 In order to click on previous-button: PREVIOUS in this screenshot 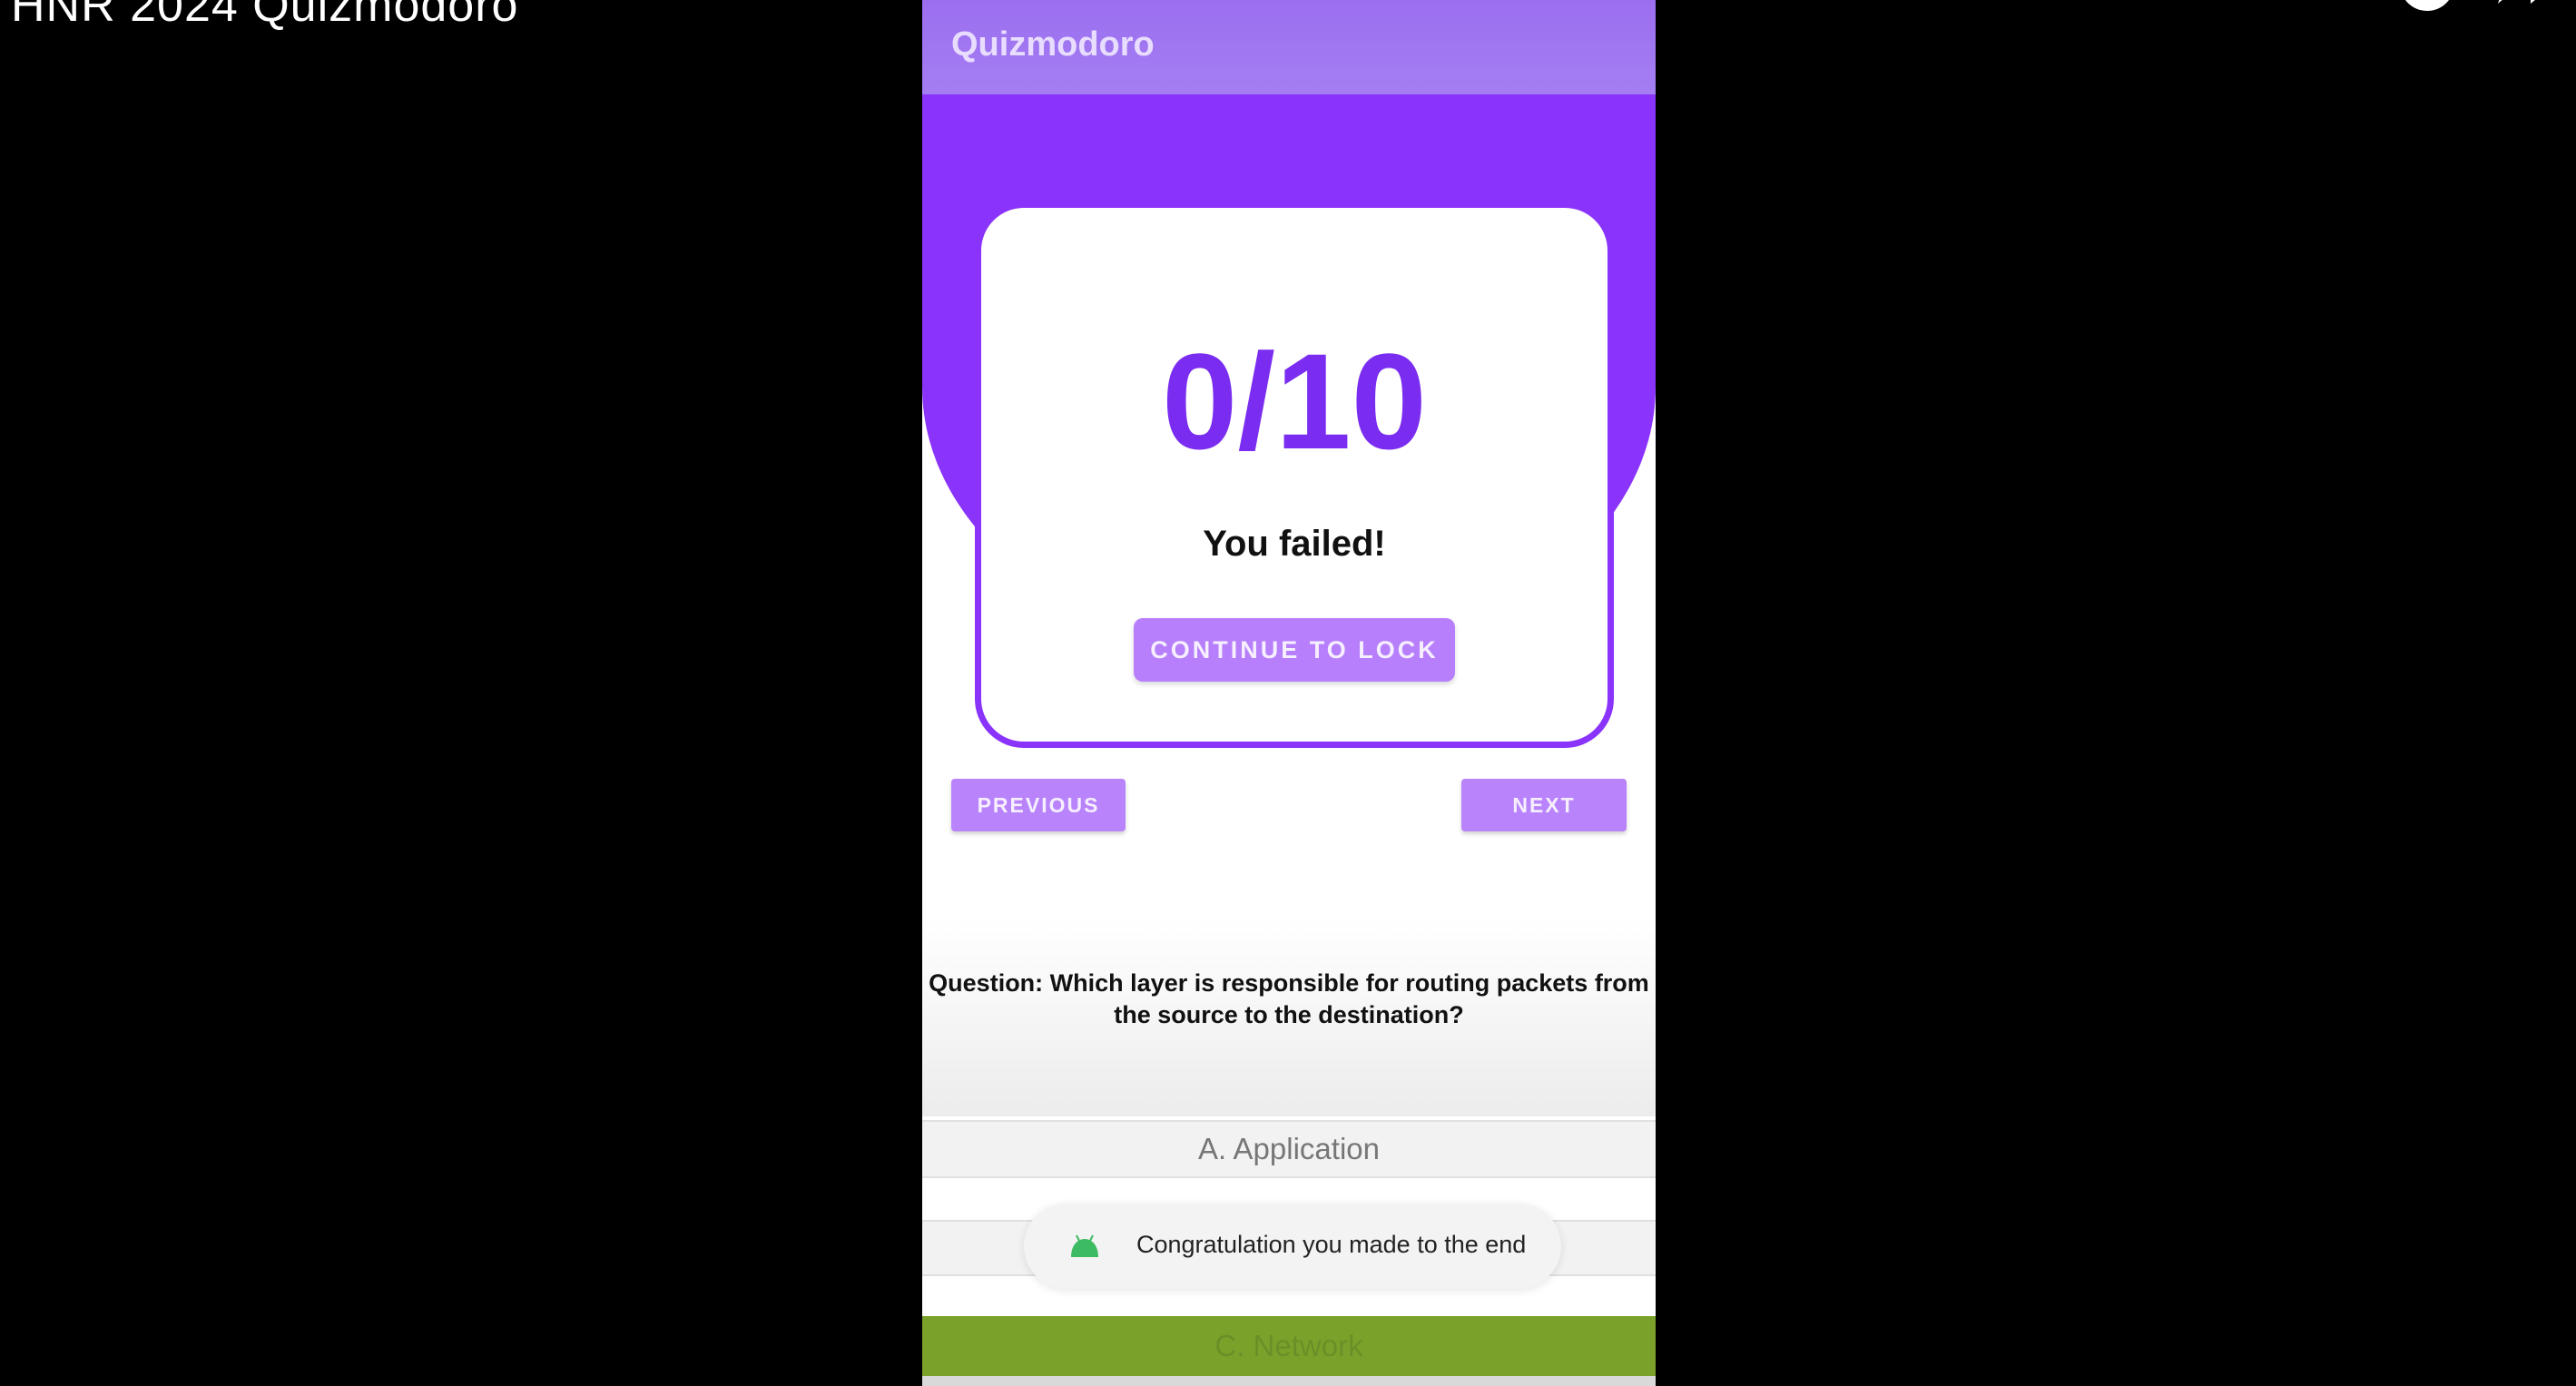, I will do `click(1038, 805)`.